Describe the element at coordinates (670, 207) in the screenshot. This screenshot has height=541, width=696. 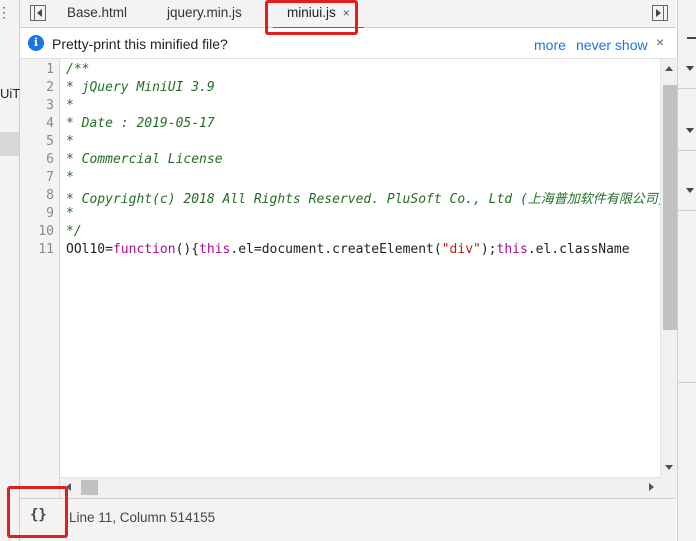
I see `vertical-scroll-thumb` at that location.